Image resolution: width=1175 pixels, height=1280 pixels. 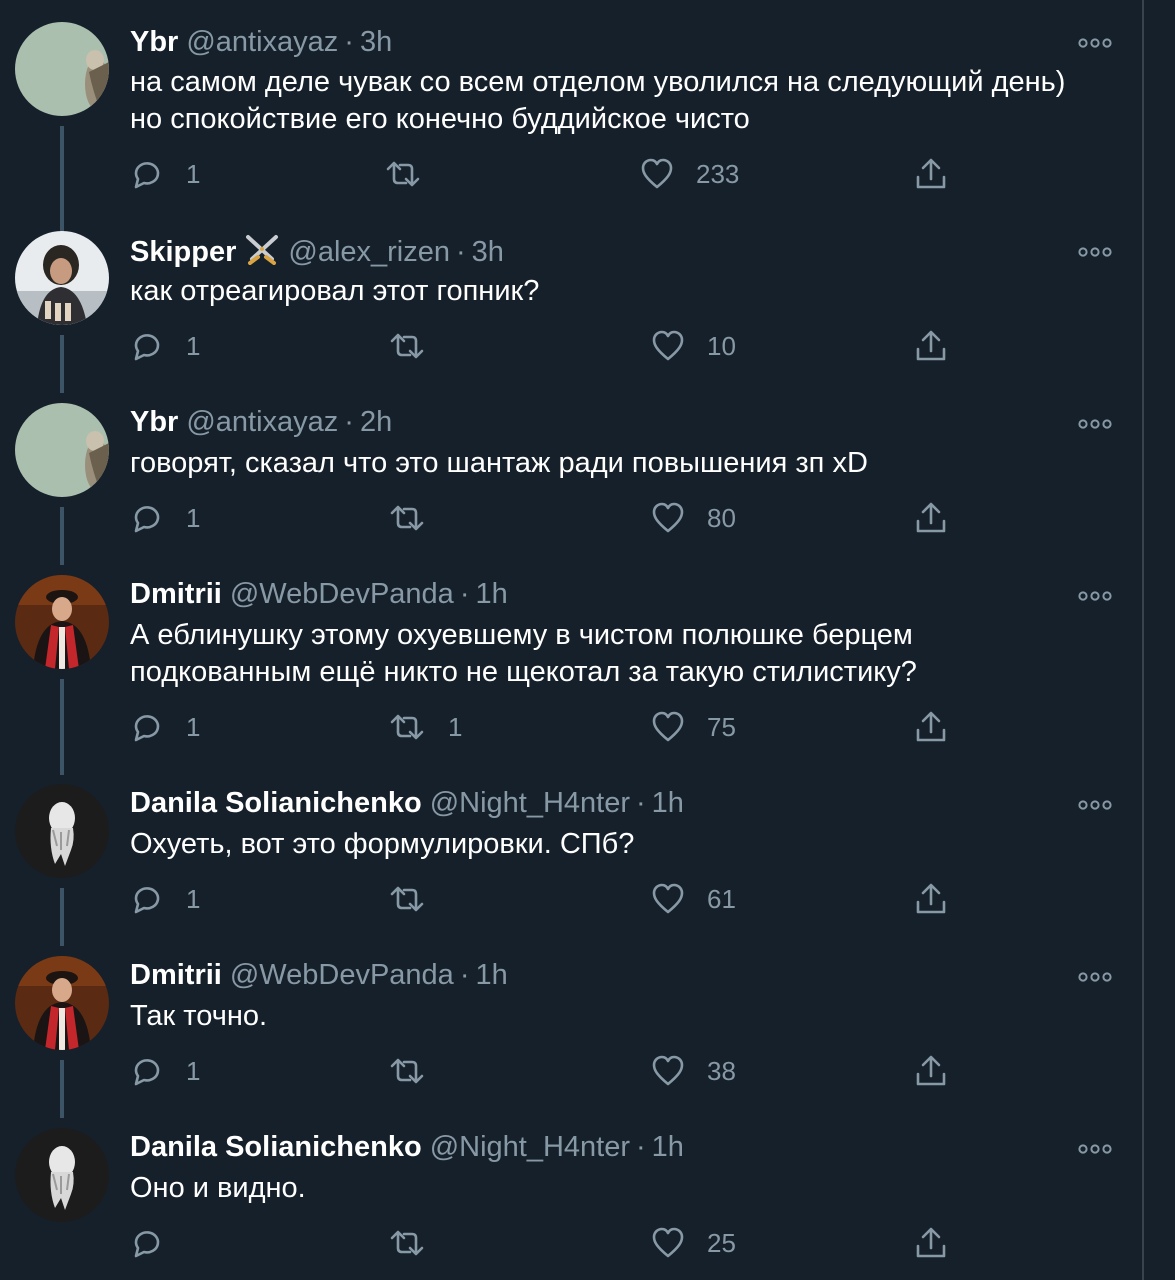 What do you see at coordinates (693, 1243) in the screenshot?
I see `like-button: 25` at bounding box center [693, 1243].